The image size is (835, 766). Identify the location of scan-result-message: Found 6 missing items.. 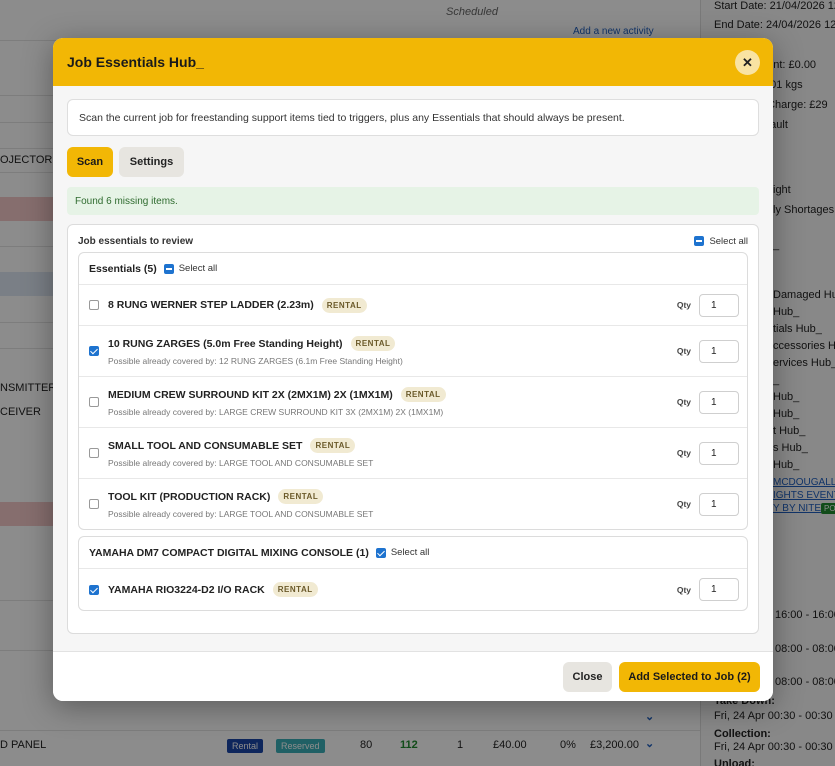
(413, 201).